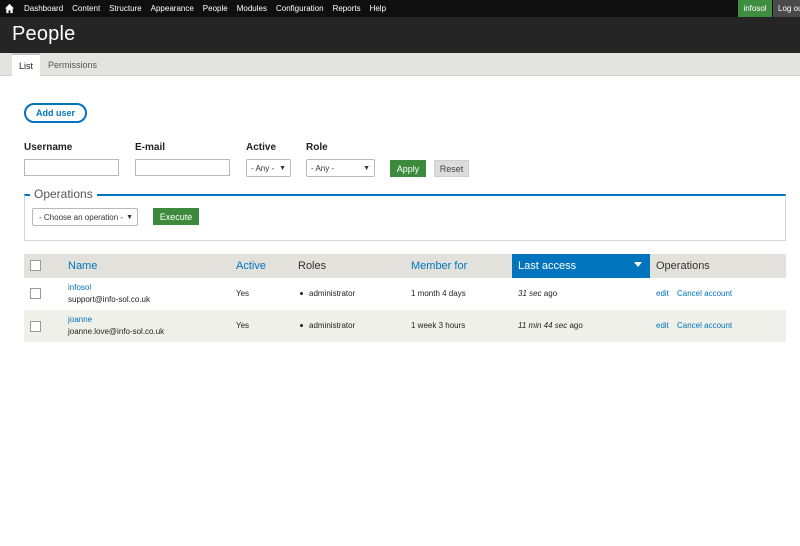 The image size is (800, 546). I want to click on add-user-button: Add user, so click(55, 113).